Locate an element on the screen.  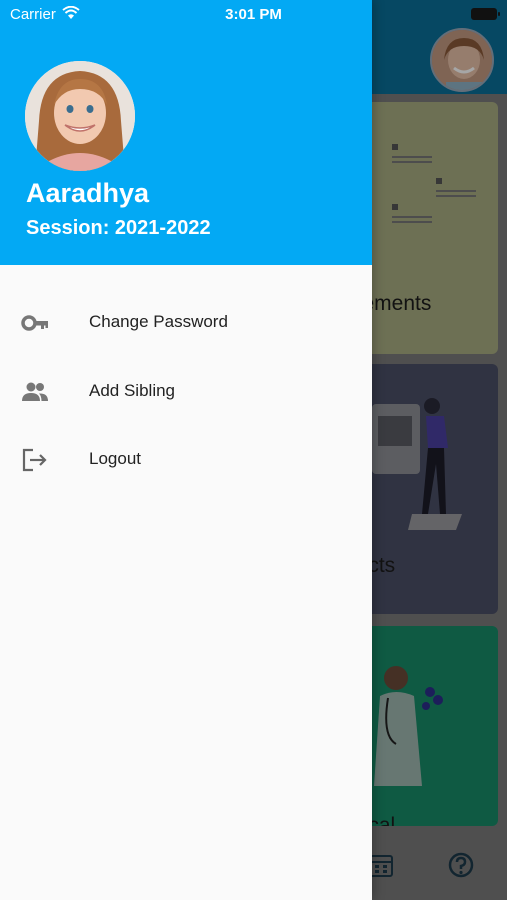
menu-item-add-sibling: Add Sibling is located at coordinates (186, 392).